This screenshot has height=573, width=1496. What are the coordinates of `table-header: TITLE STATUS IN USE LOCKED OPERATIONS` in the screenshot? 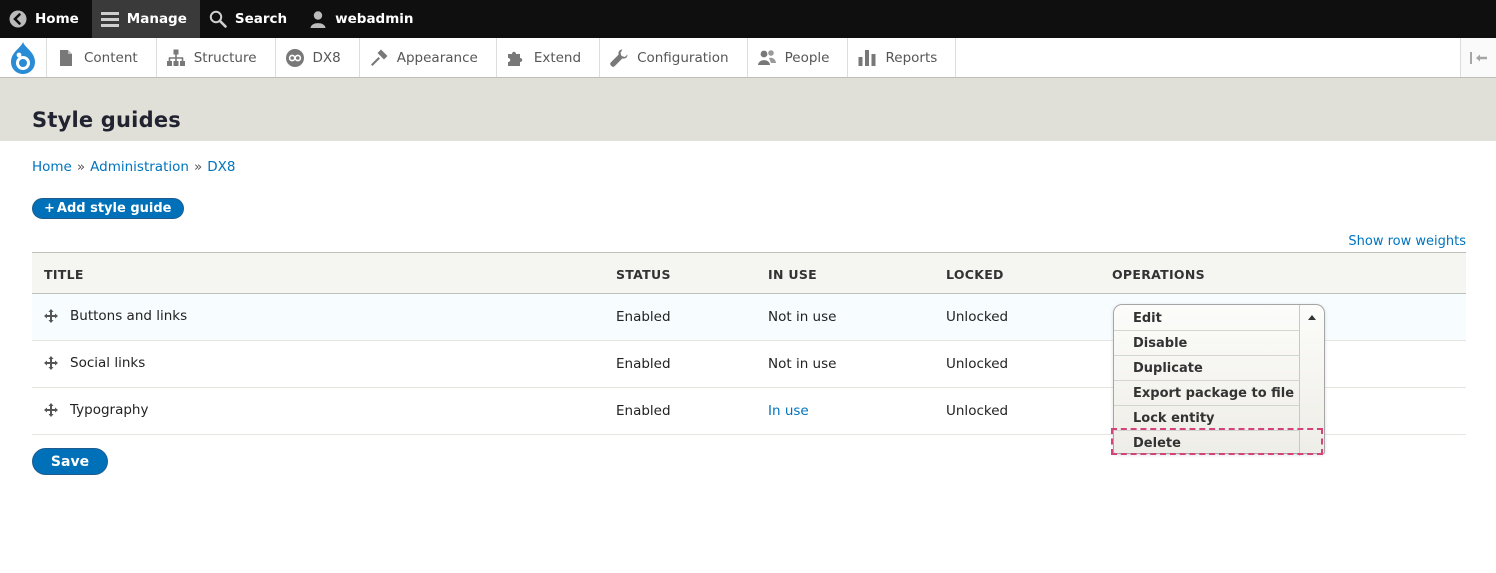 It's located at (749, 273).